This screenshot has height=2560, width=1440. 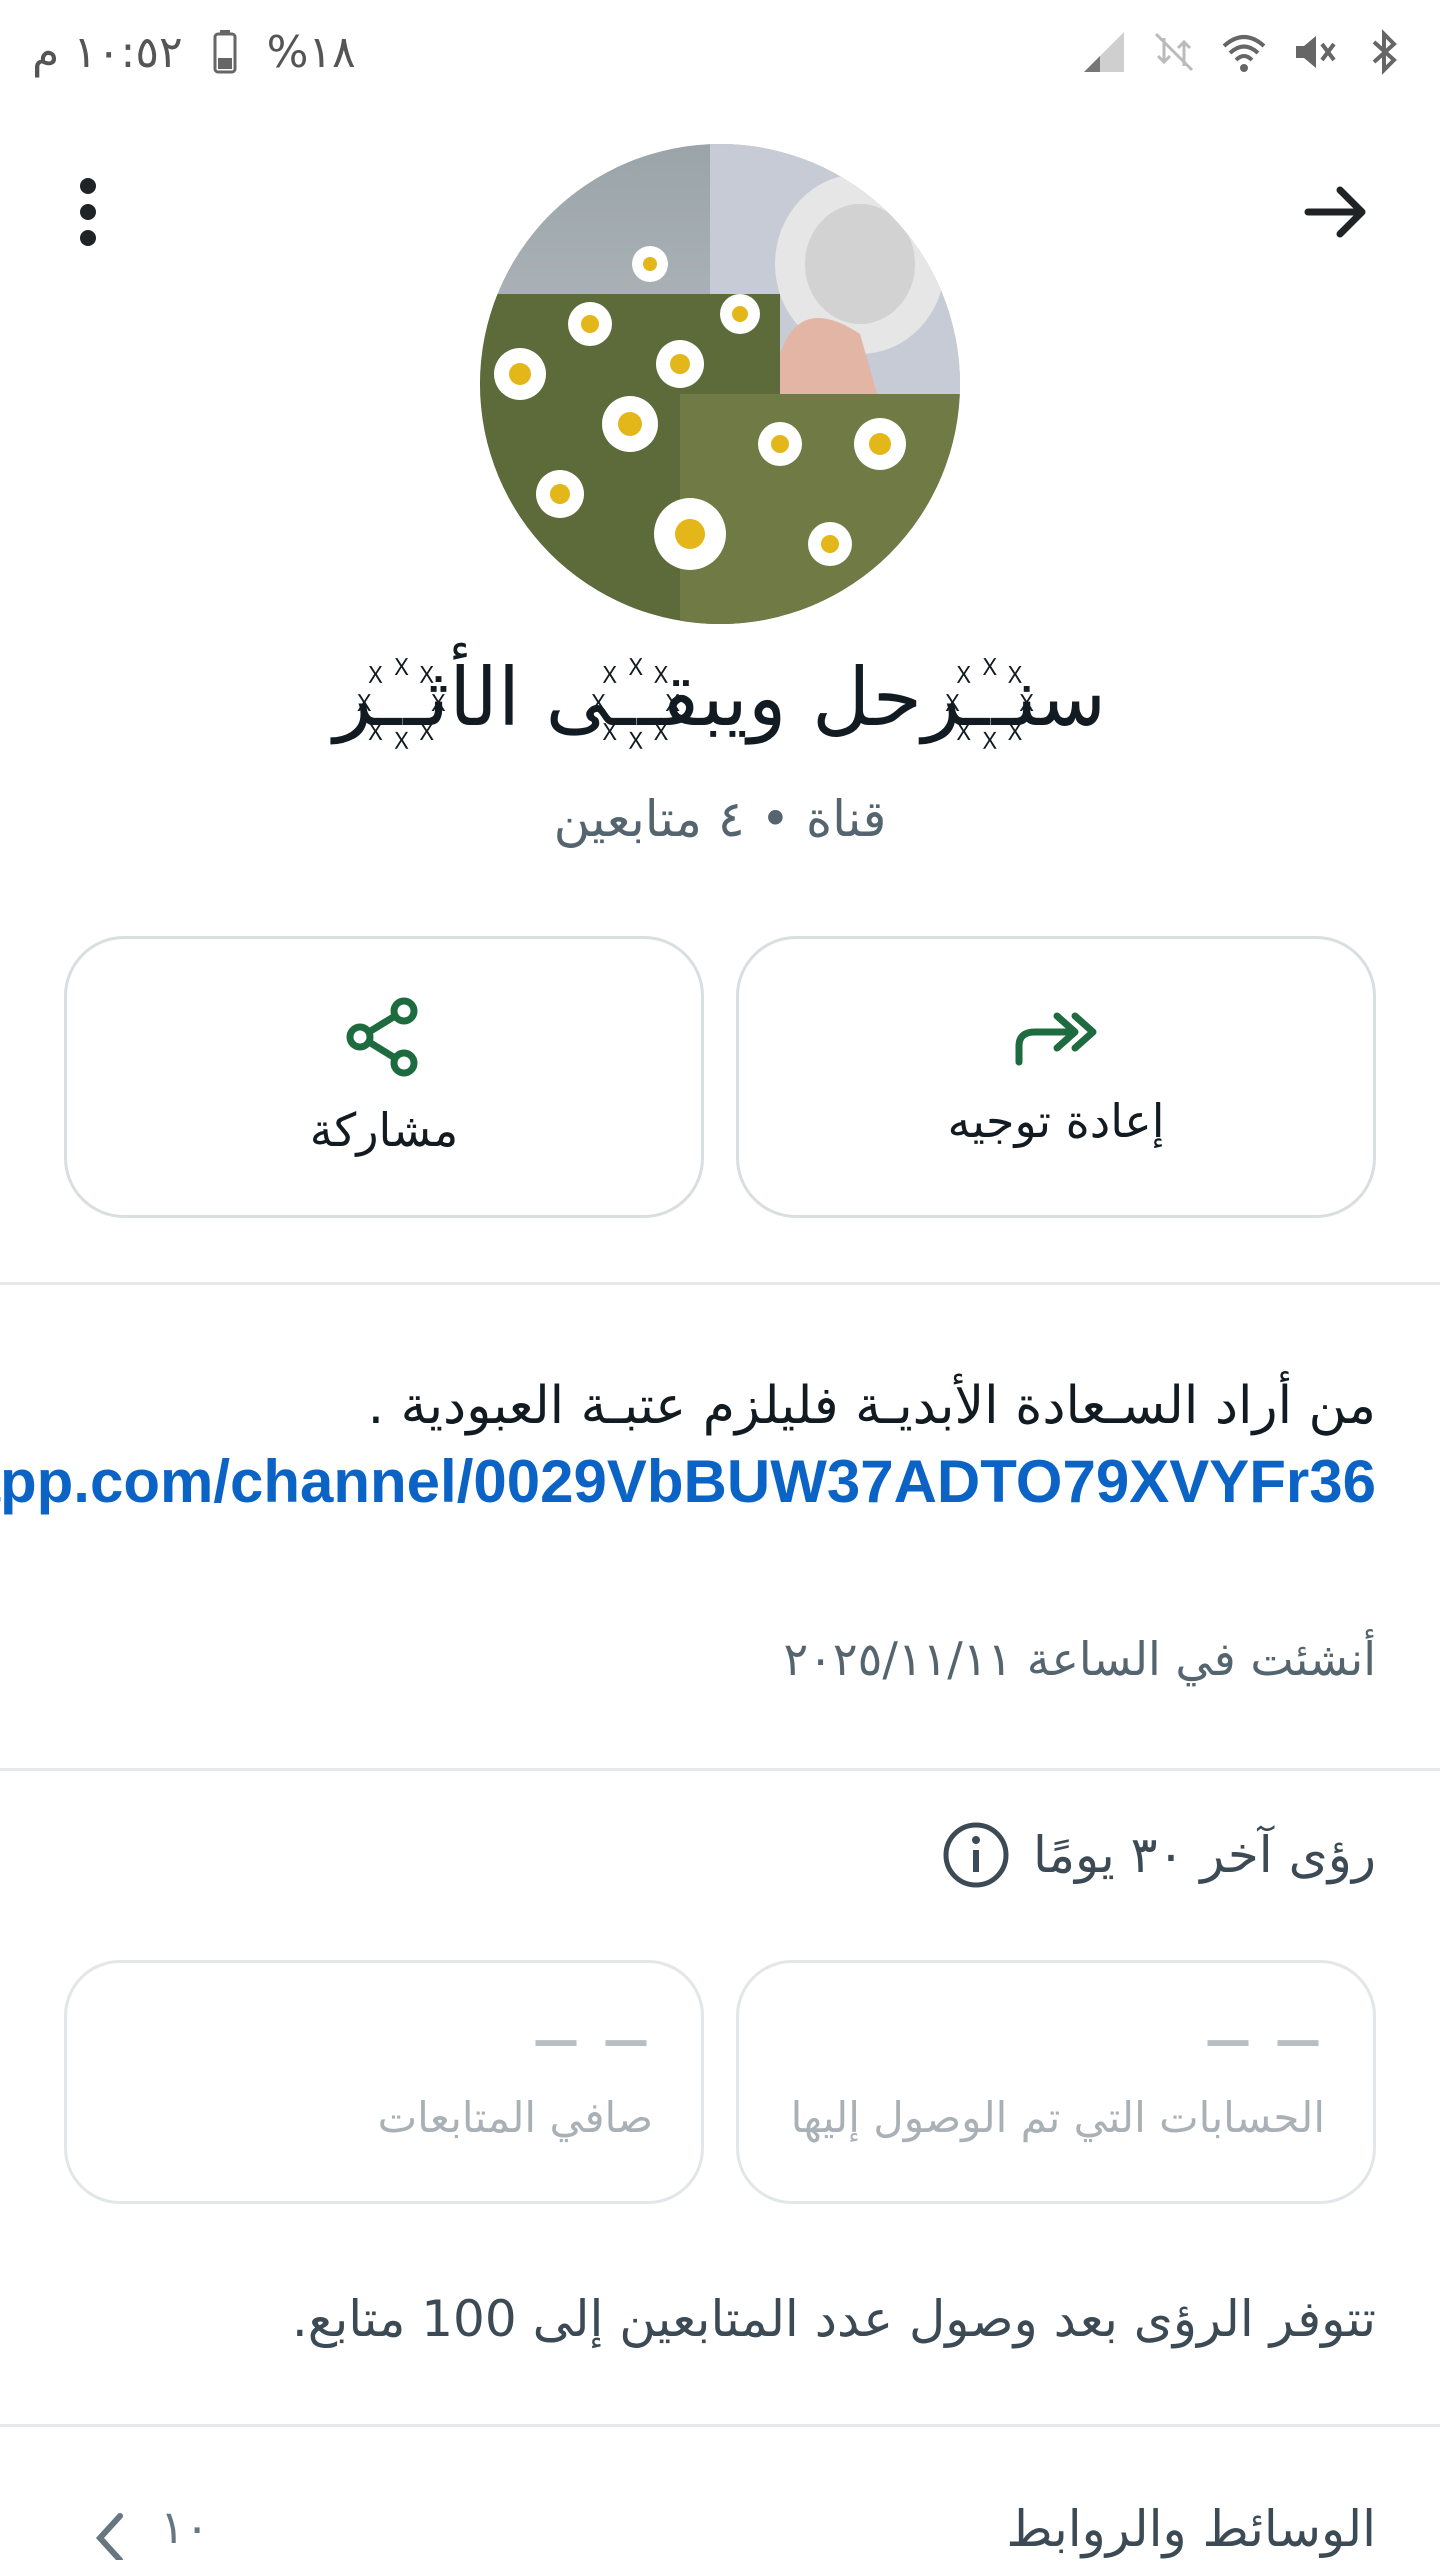 What do you see at coordinates (515, 2117) in the screenshot?
I see `stat-label: صافي المتابعات` at bounding box center [515, 2117].